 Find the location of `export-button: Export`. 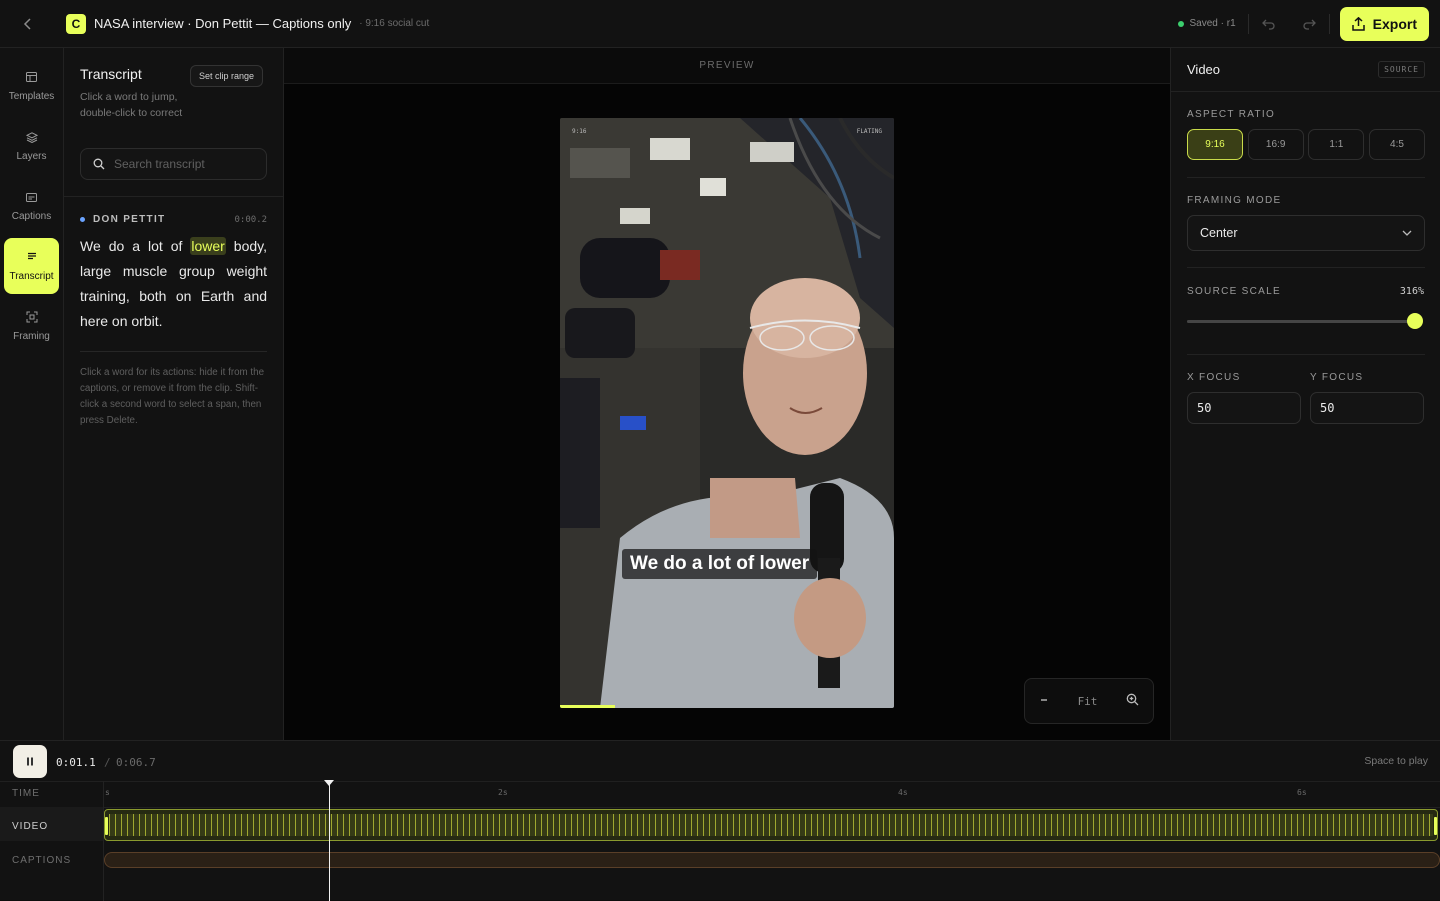

export-button: Export is located at coordinates (1384, 23).